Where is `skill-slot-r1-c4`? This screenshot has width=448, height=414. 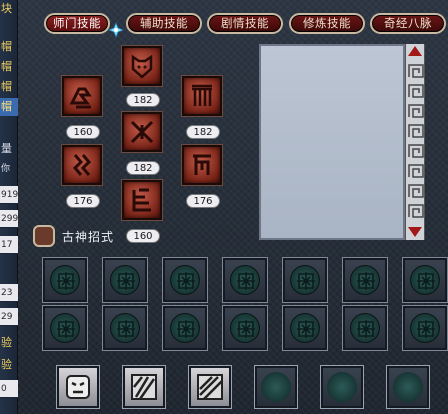 skill-slot-r1-c4 is located at coordinates (245, 280).